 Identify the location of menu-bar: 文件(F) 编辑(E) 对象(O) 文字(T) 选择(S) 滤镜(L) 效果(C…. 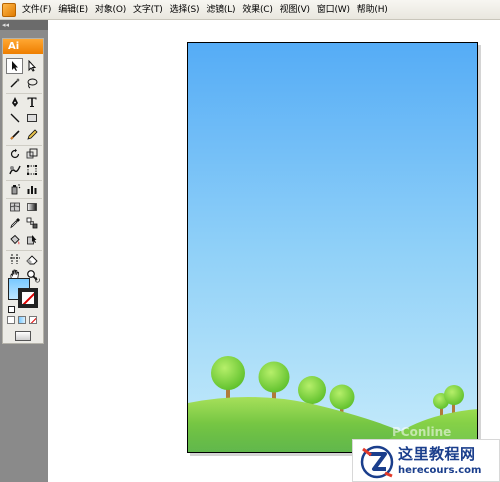
(250, 10).